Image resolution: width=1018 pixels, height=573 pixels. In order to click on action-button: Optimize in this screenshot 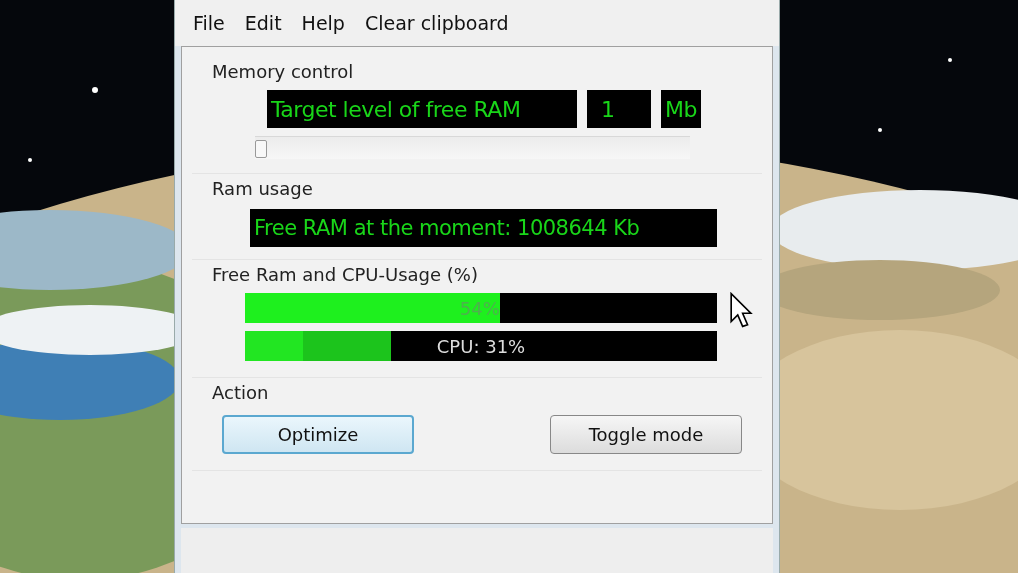, I will do `click(318, 434)`.